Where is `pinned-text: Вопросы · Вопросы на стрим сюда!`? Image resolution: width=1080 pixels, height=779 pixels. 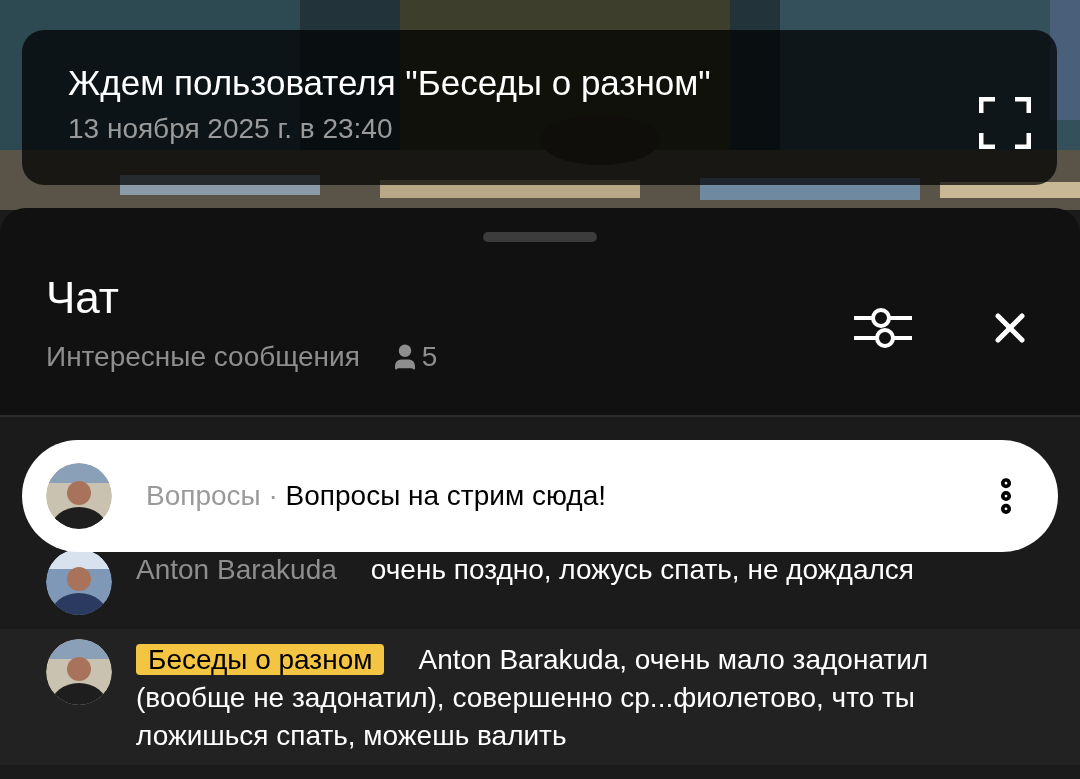
pinned-text: Вопросы · Вопросы на стрим сюда! is located at coordinates (376, 496).